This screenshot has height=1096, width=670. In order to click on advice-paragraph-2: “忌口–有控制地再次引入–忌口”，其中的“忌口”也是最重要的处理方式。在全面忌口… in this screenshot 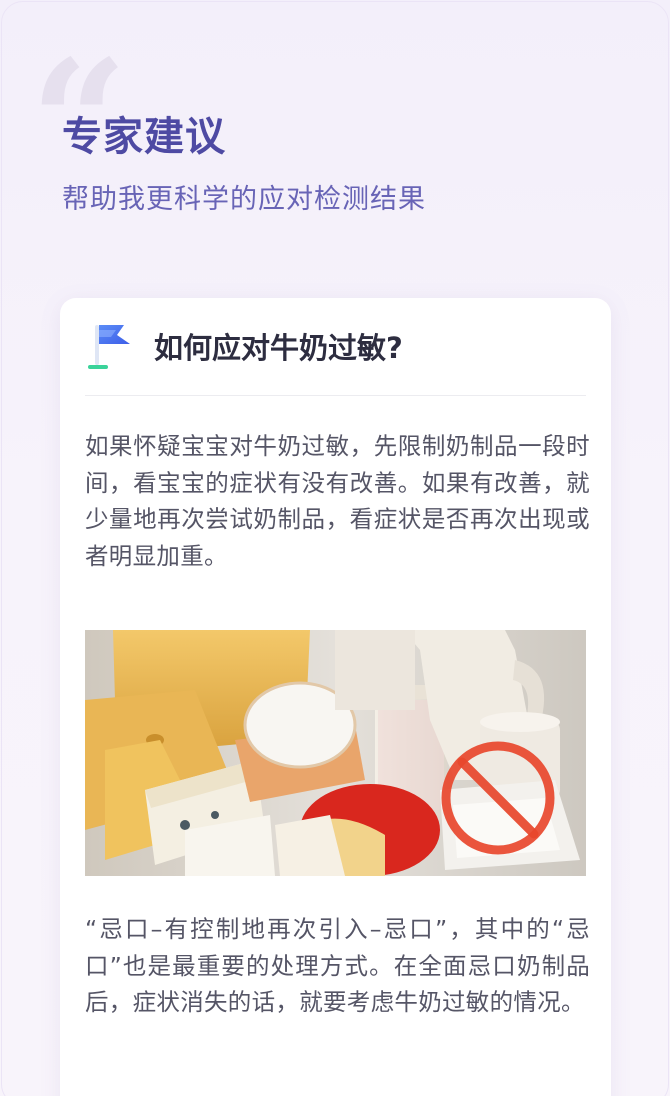, I will do `click(337, 965)`.